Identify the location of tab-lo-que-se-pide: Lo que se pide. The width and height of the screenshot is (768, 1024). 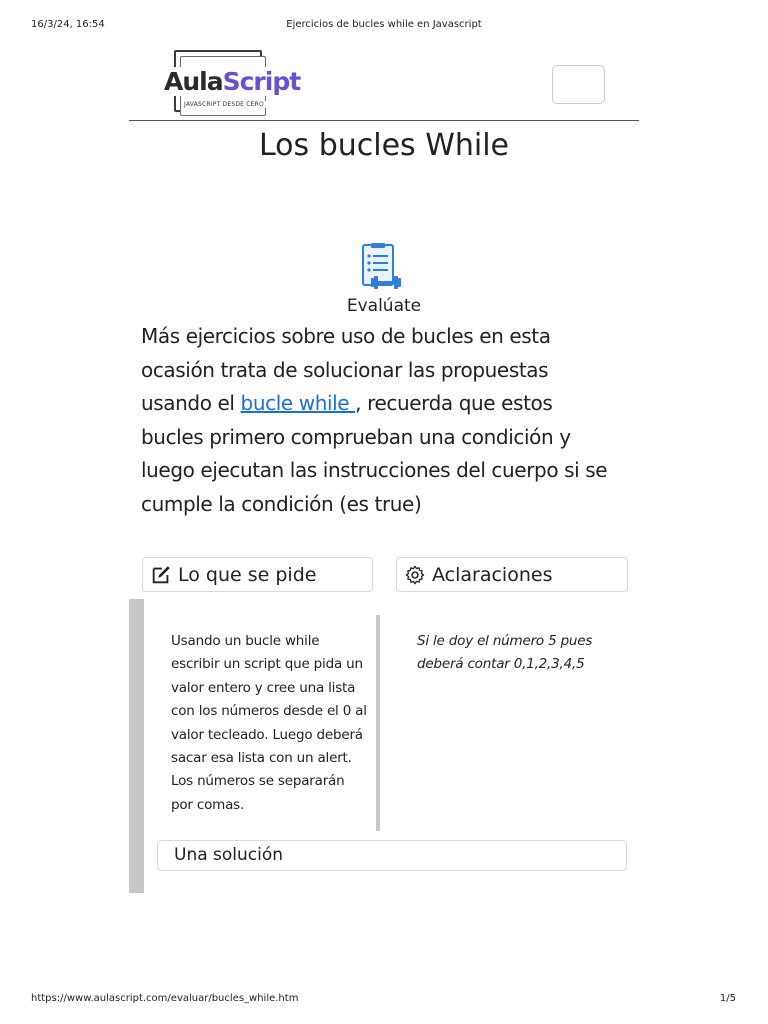
(257, 574).